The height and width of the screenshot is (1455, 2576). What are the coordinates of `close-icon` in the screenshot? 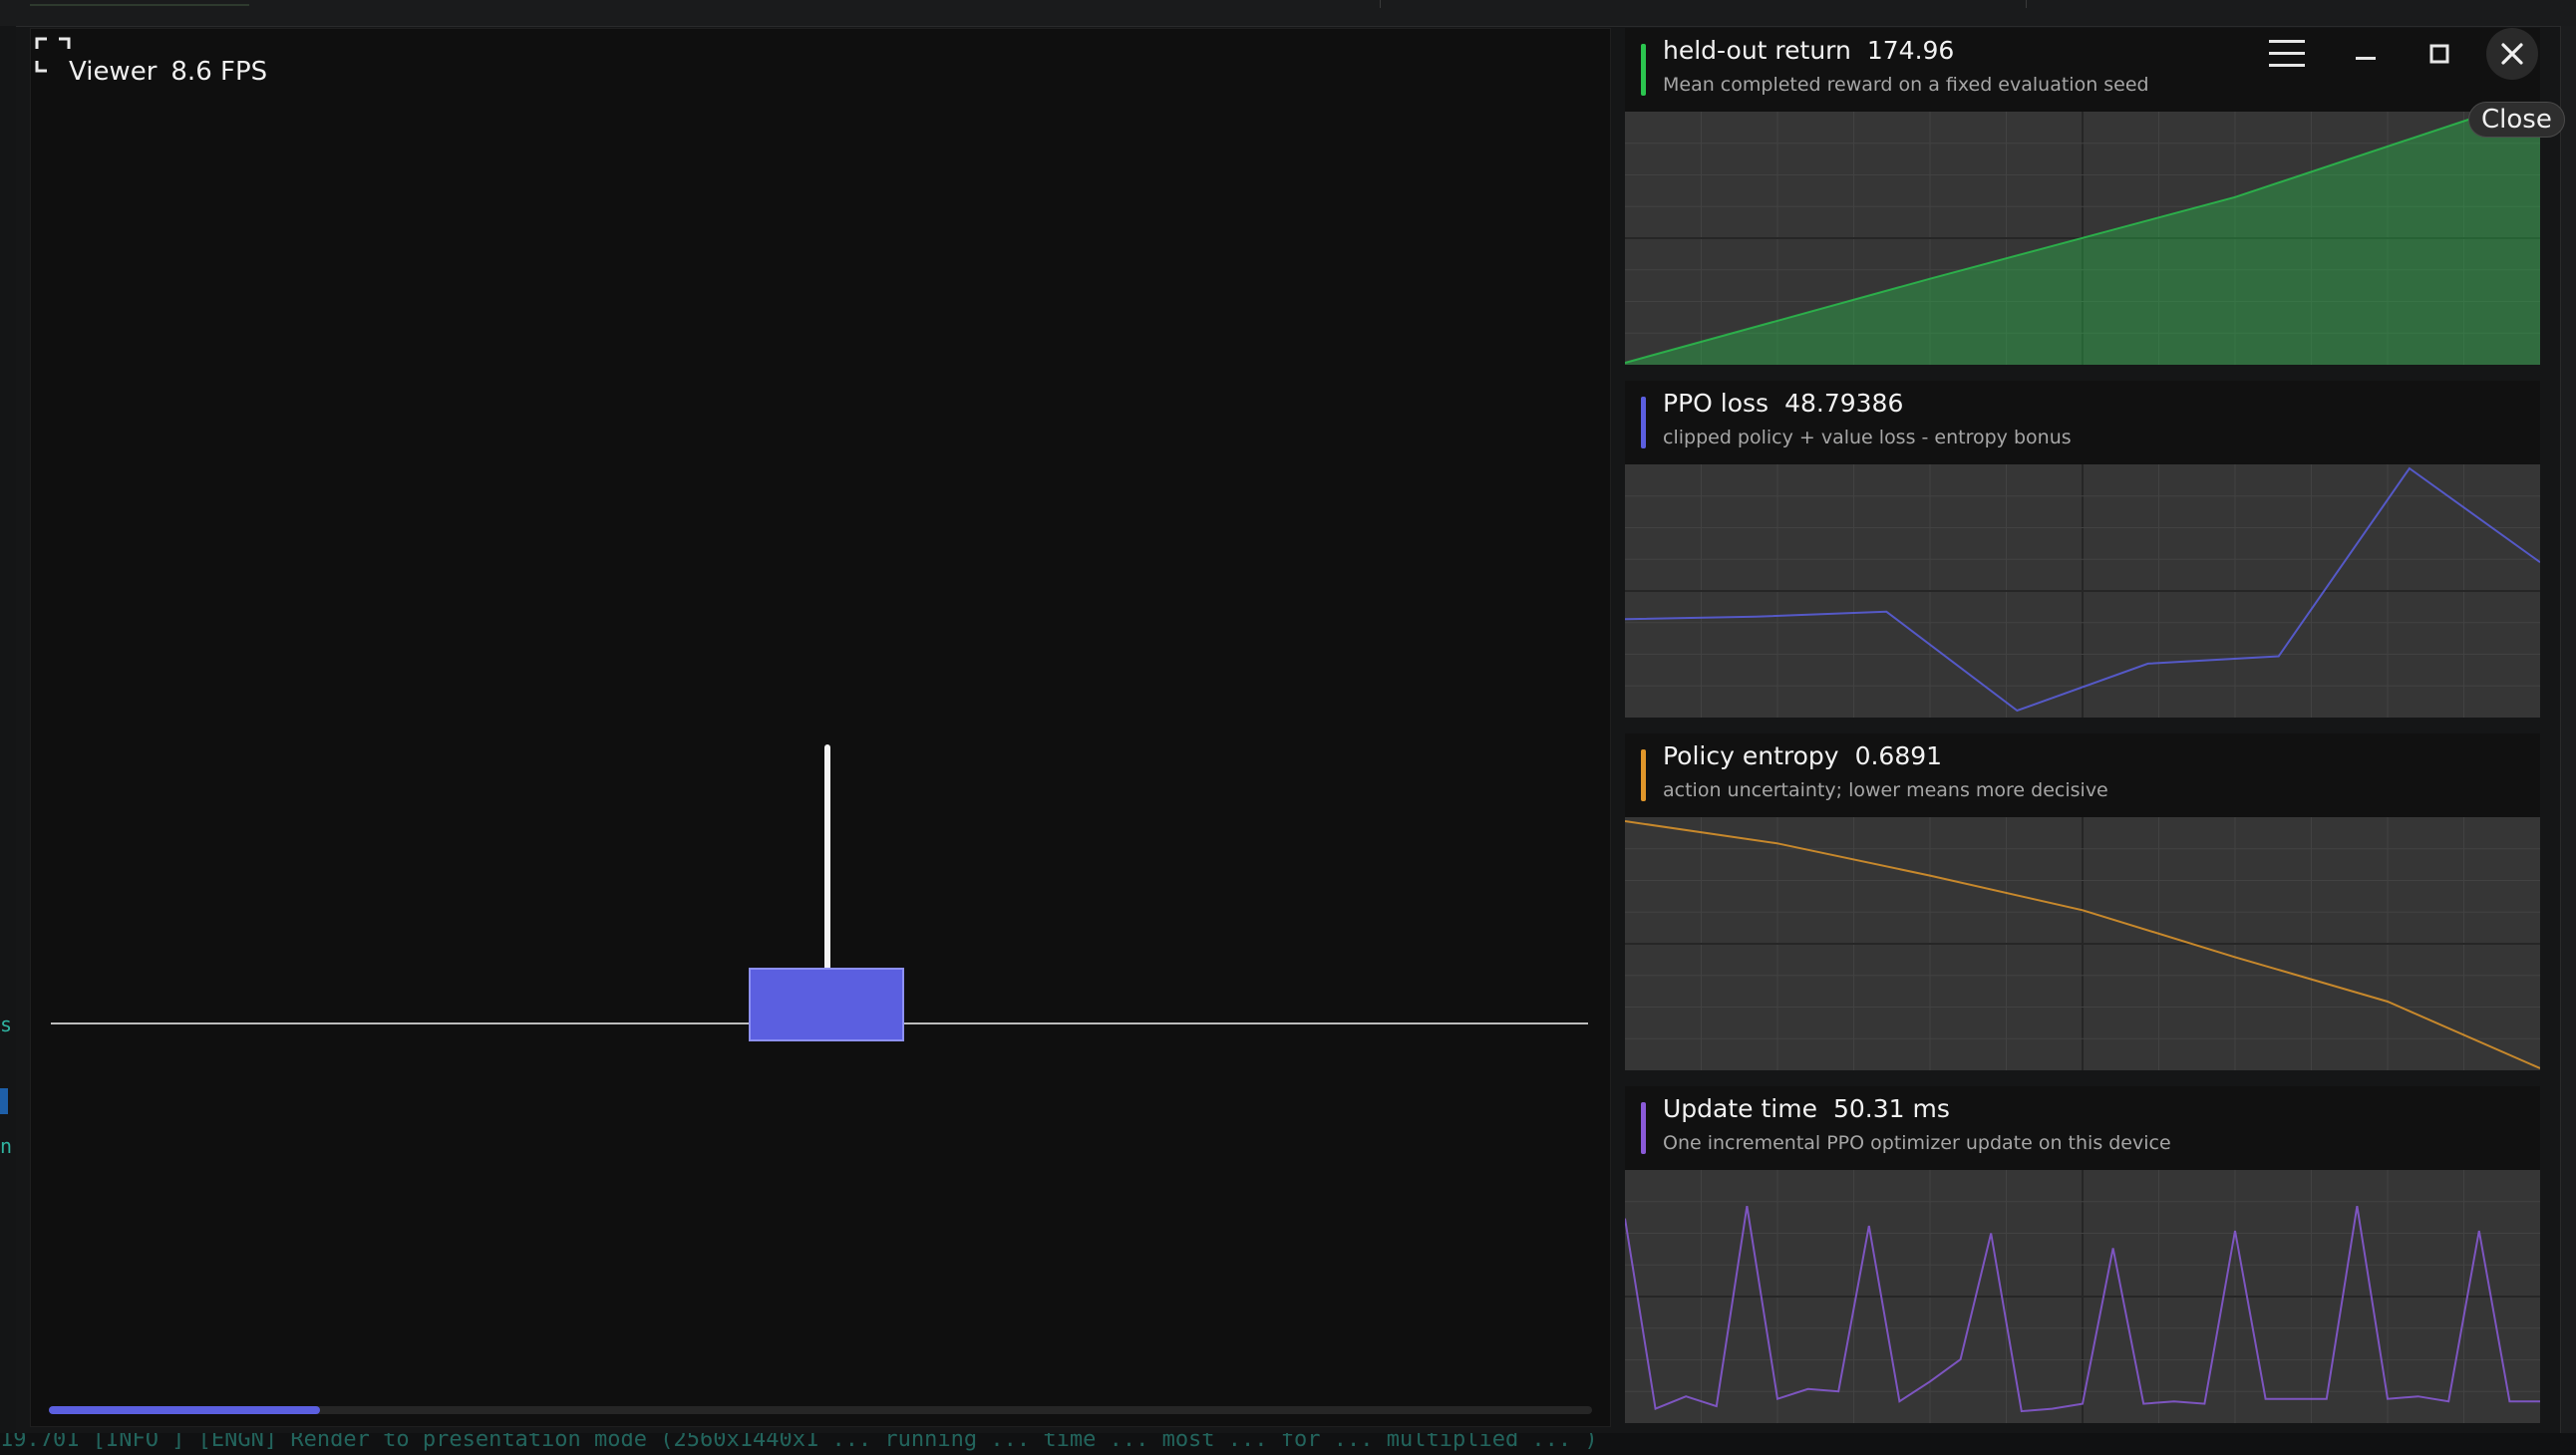 It's located at (2512, 54).